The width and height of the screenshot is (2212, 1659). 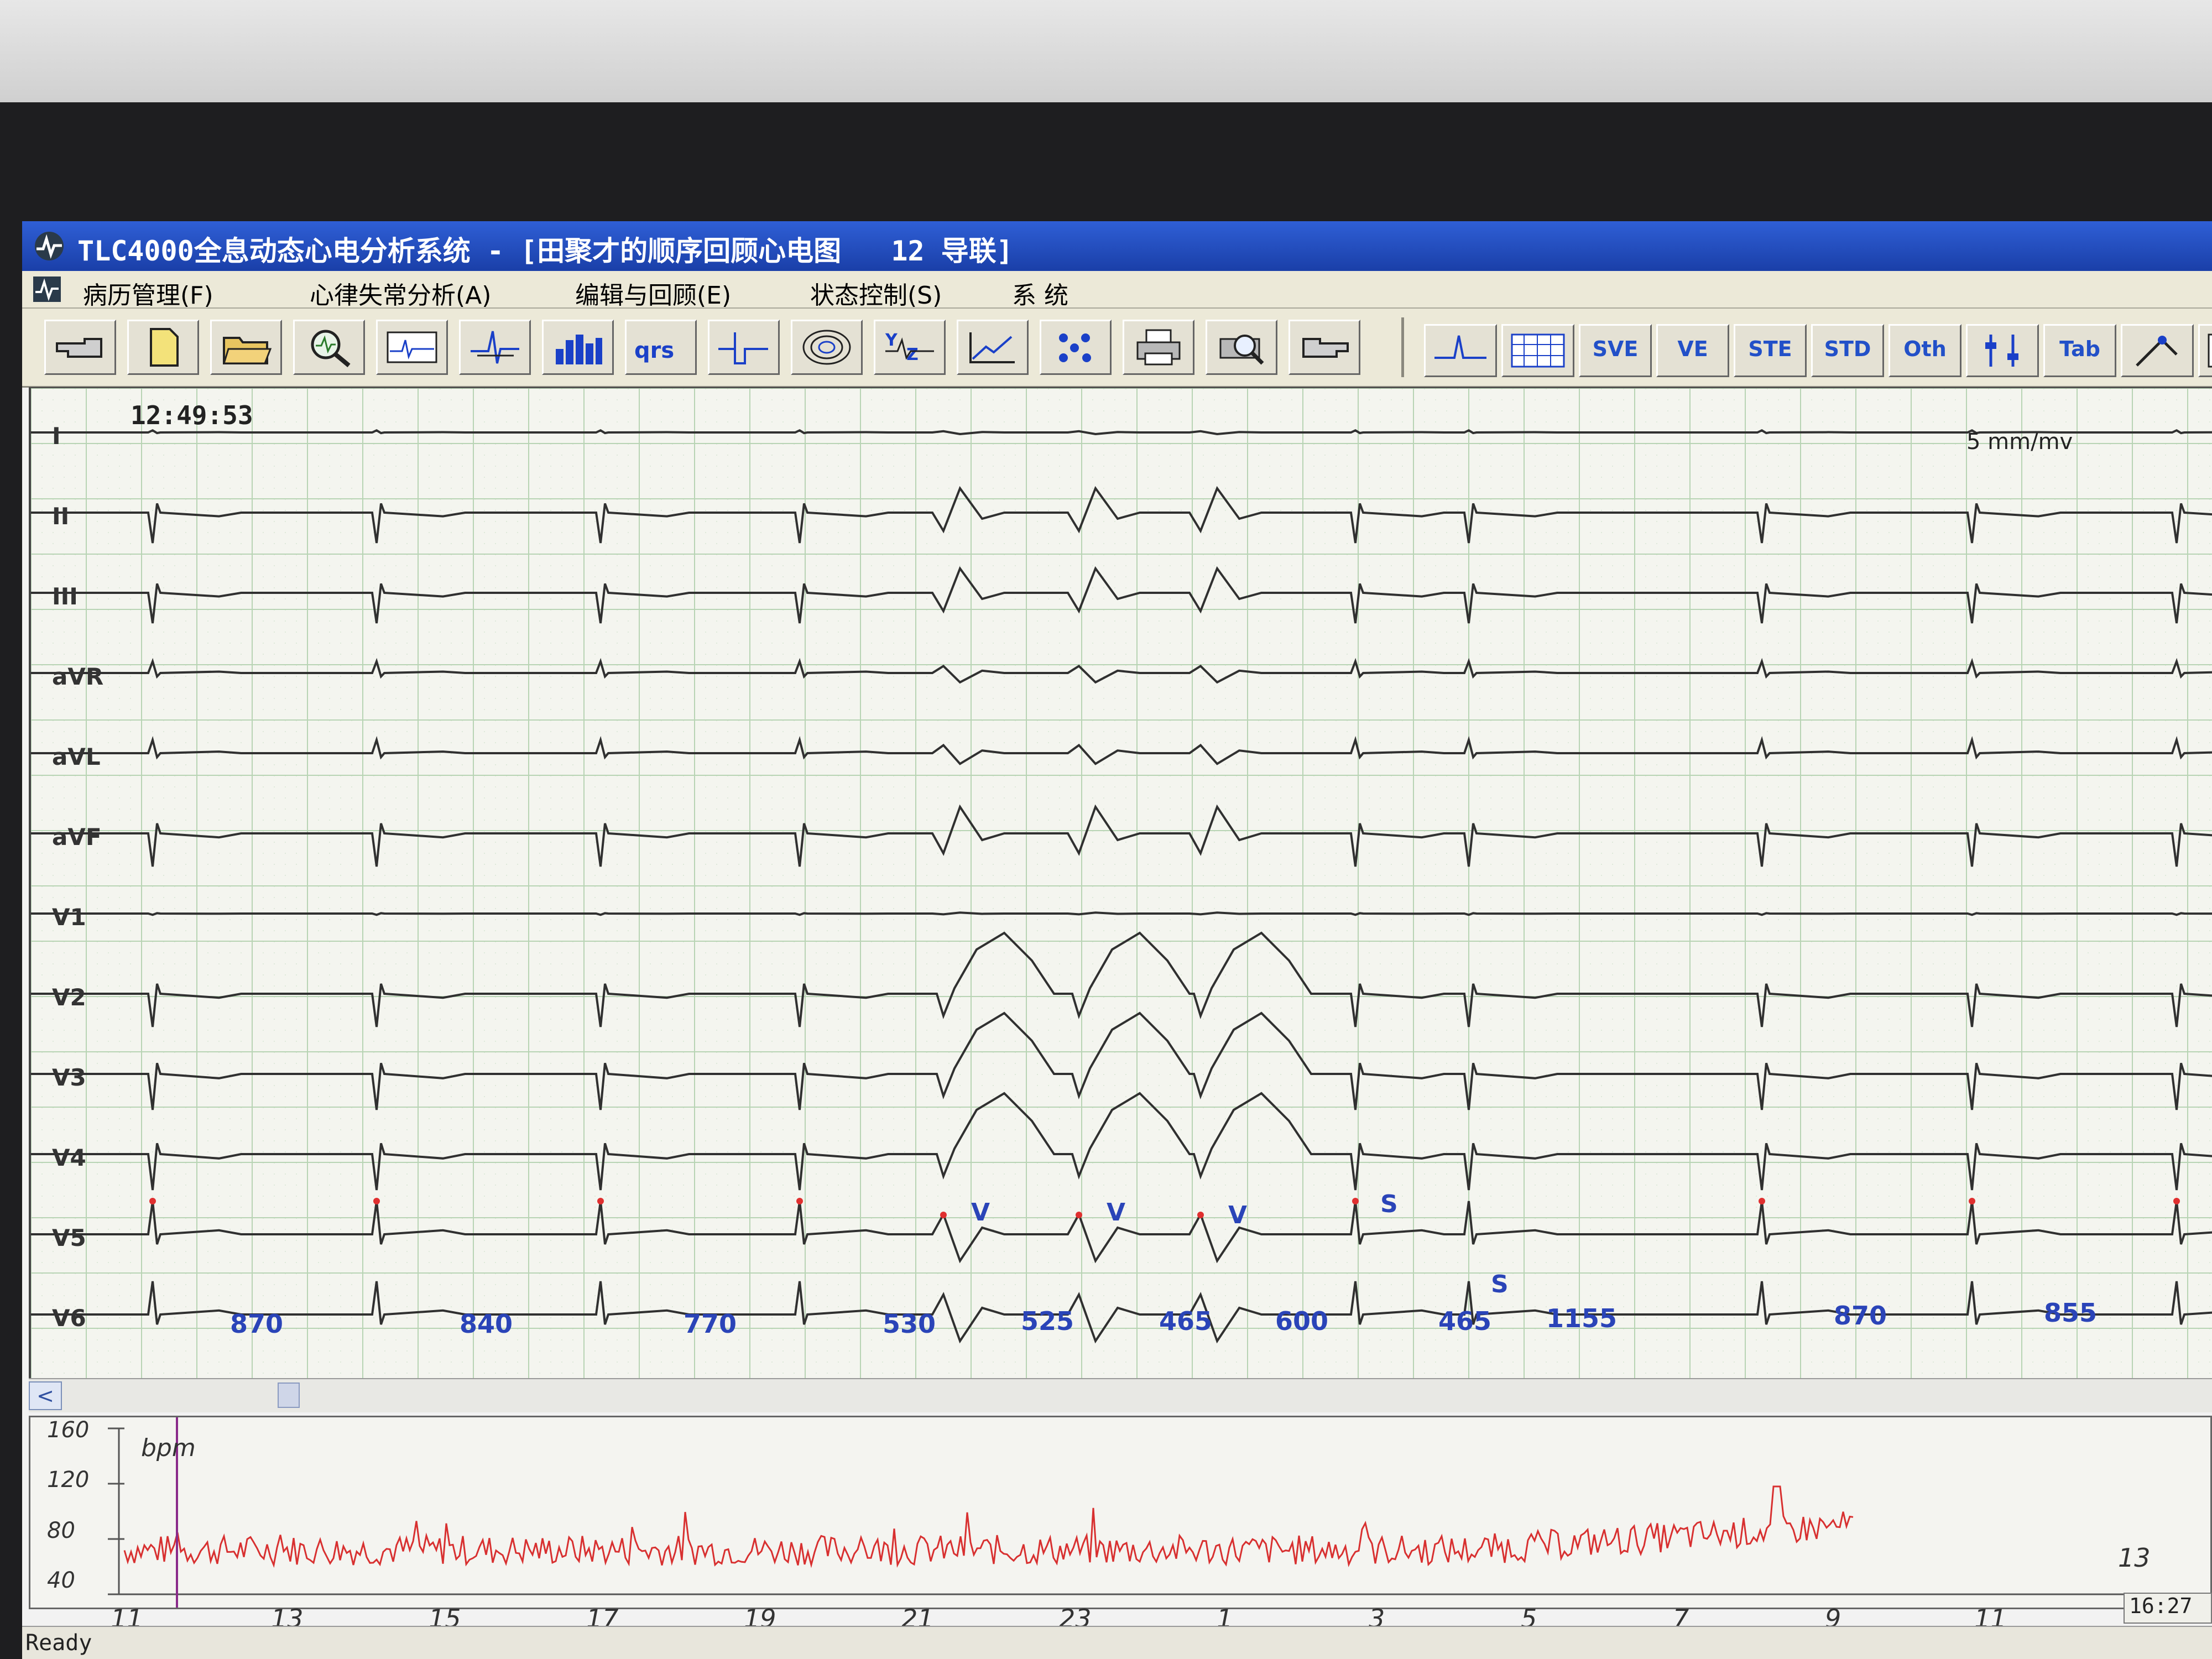 I want to click on hand-pointer-icon, so click(x=79, y=348).